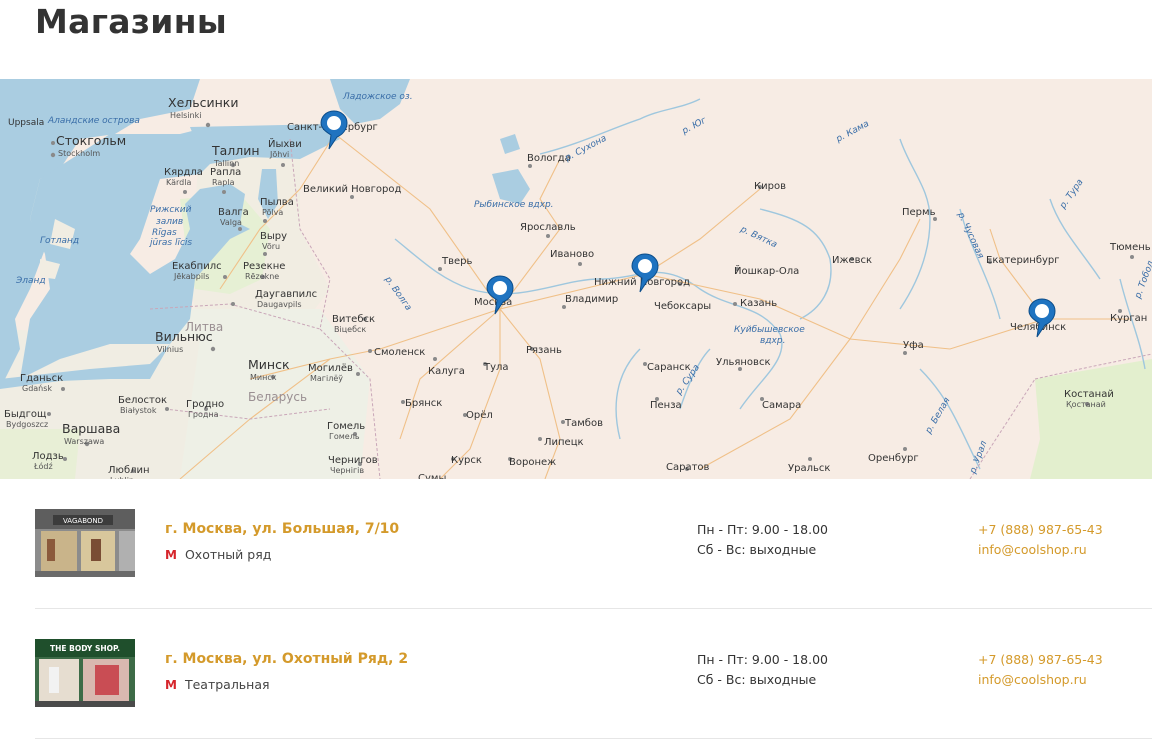  I want to click on map-city-label: Пылва, so click(277, 202).